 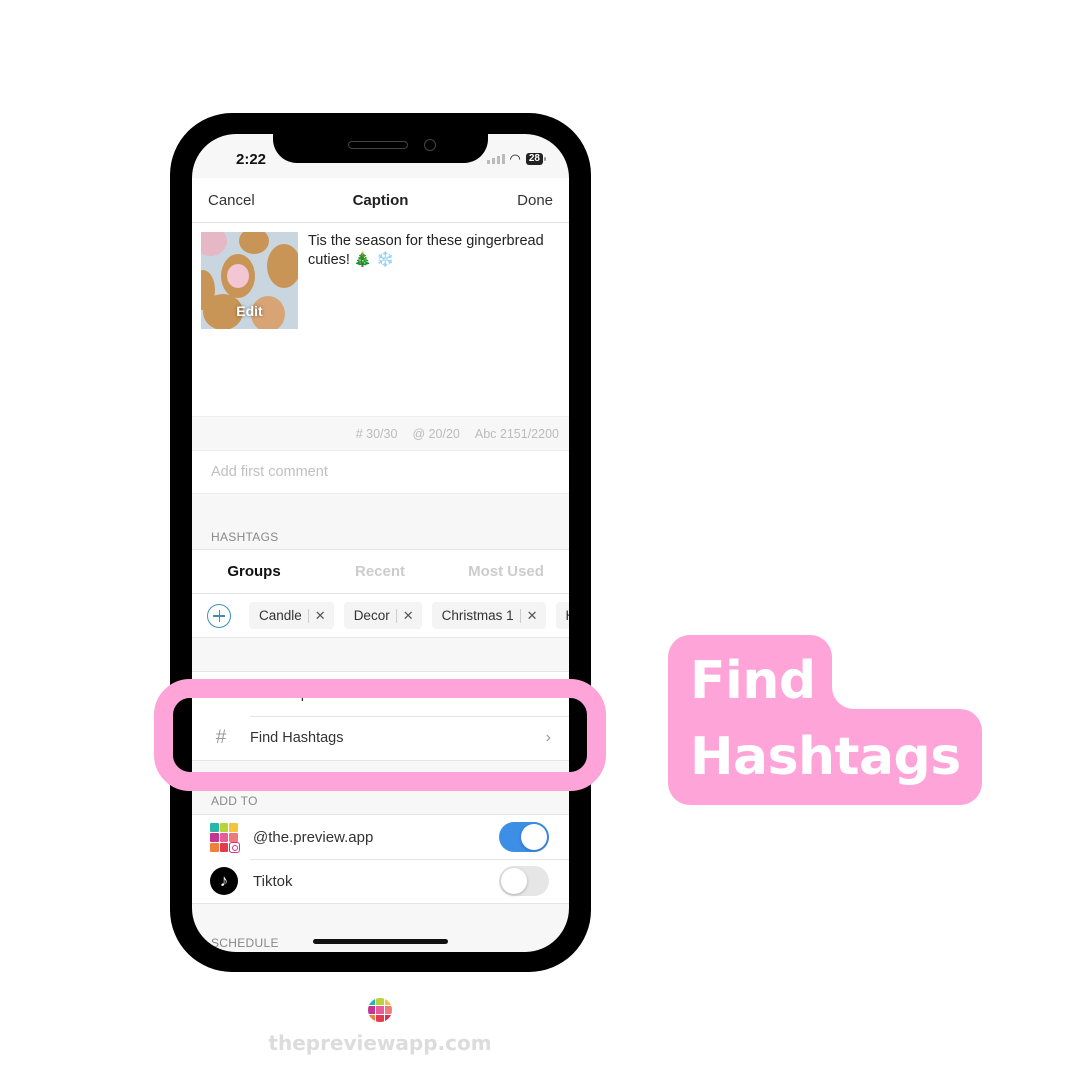 What do you see at coordinates (380, 837) in the screenshot?
I see `account-row: @the.preview.app` at bounding box center [380, 837].